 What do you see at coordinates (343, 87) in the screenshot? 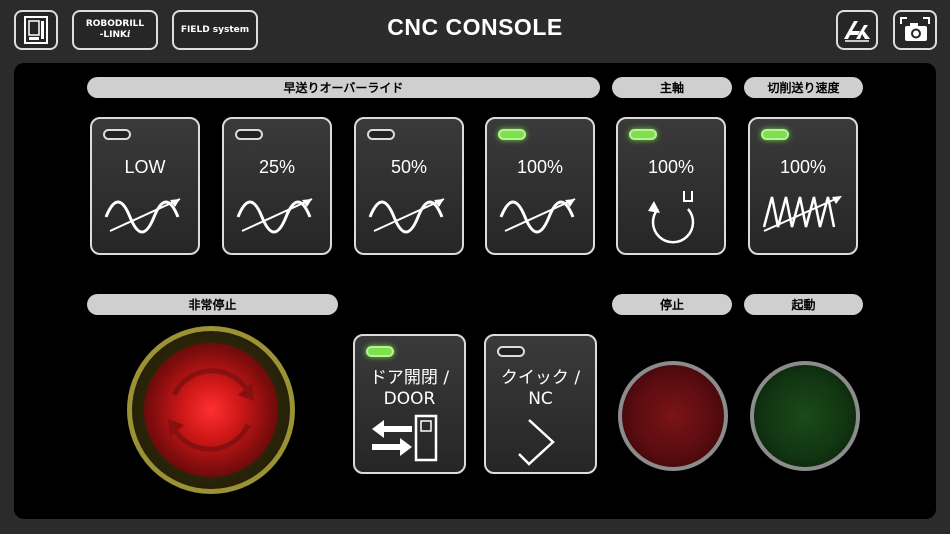
I see `rapid-override-header: 早送りオーバーライド` at bounding box center [343, 87].